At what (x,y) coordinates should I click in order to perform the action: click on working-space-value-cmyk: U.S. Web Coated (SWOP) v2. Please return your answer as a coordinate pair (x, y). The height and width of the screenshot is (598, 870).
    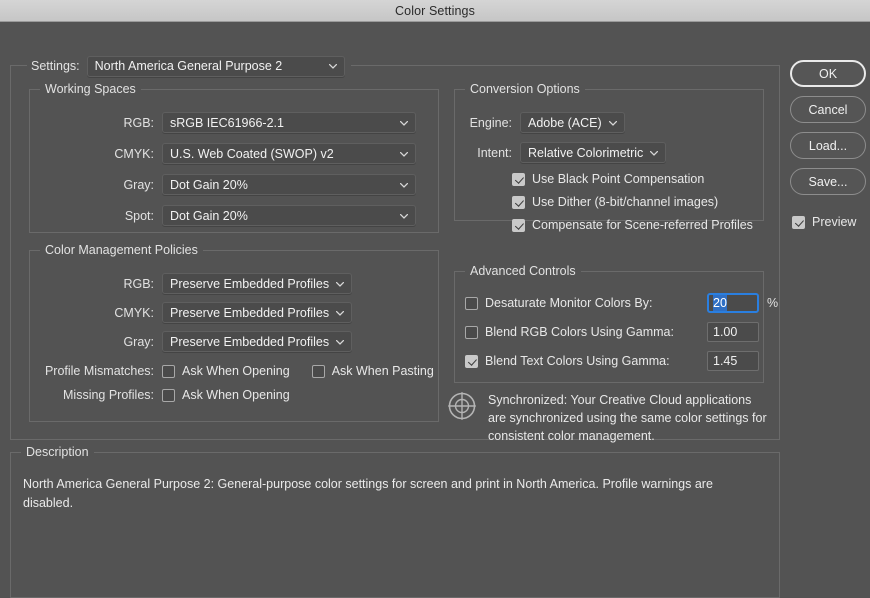
    Looking at the image, I should click on (252, 153).